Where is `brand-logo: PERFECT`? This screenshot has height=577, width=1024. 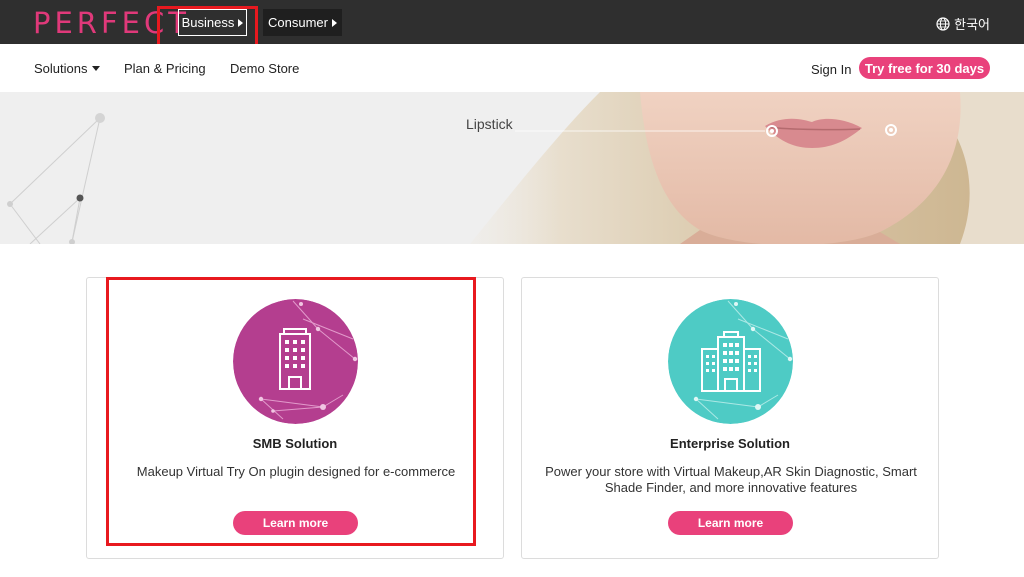
brand-logo: PERFECT is located at coordinates (111, 23).